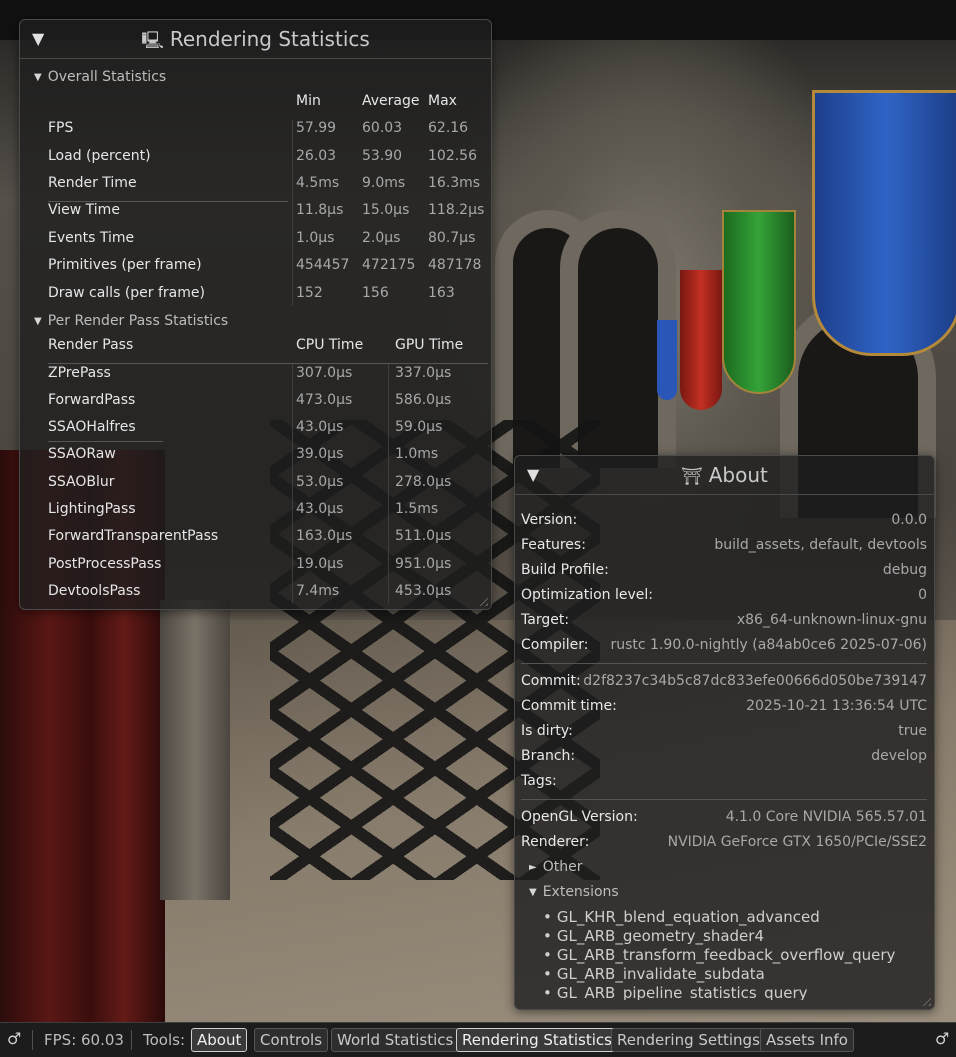 The width and height of the screenshot is (956, 1057). Describe the element at coordinates (442, 101) in the screenshot. I see `column-header: Max` at that location.